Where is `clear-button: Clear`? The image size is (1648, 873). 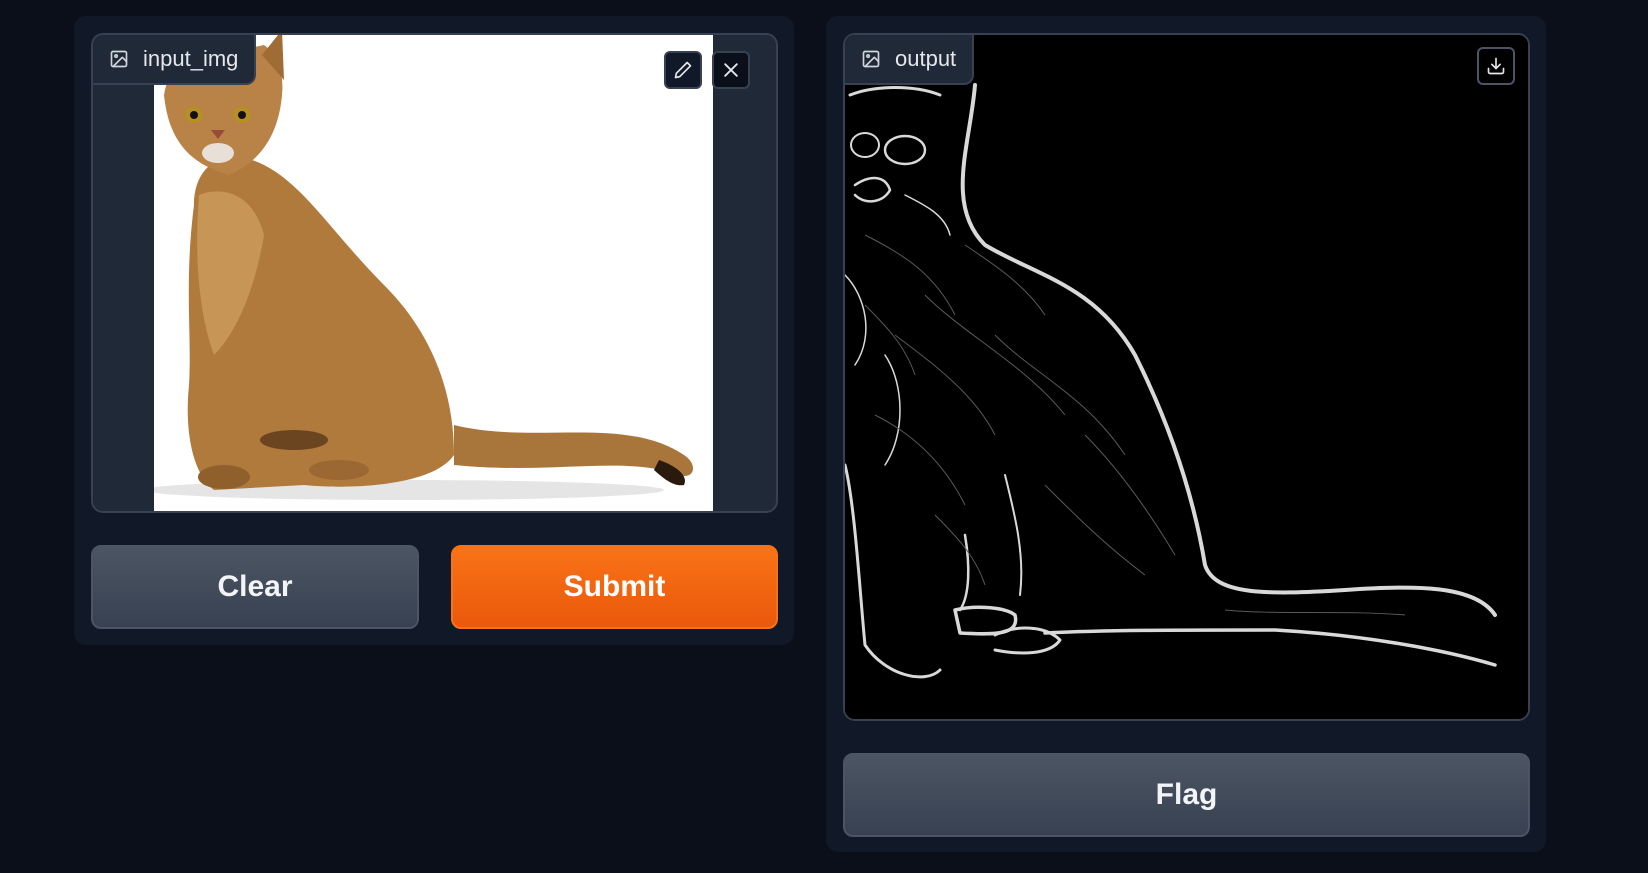 clear-button: Clear is located at coordinates (255, 587).